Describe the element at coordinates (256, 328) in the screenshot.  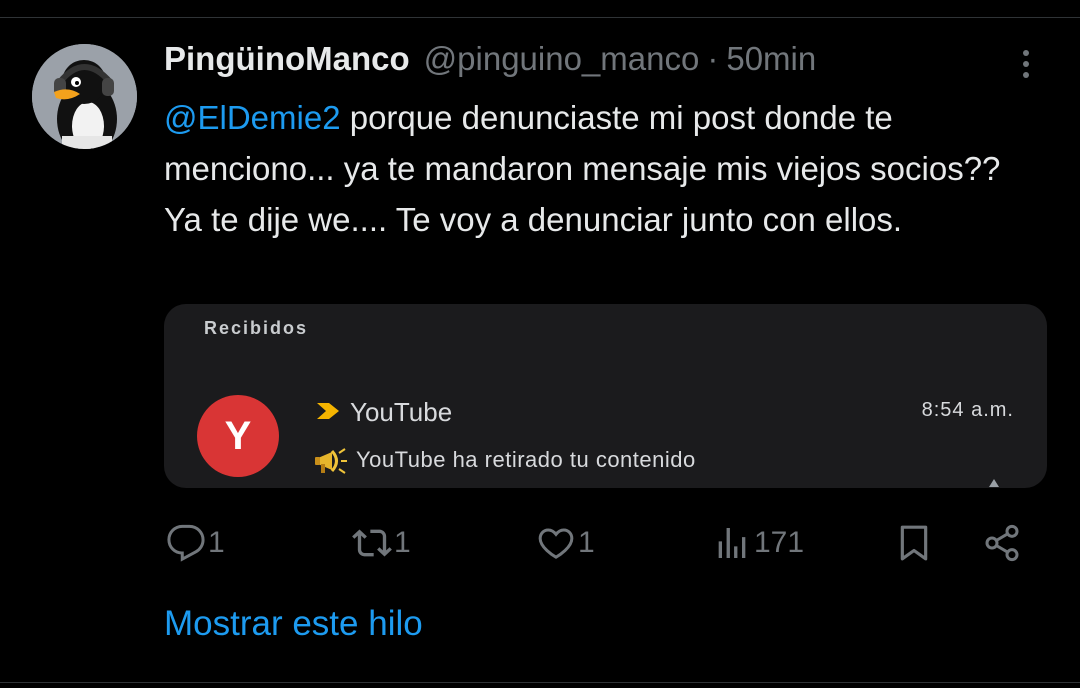
I see `inbox-title: Recibidos` at that location.